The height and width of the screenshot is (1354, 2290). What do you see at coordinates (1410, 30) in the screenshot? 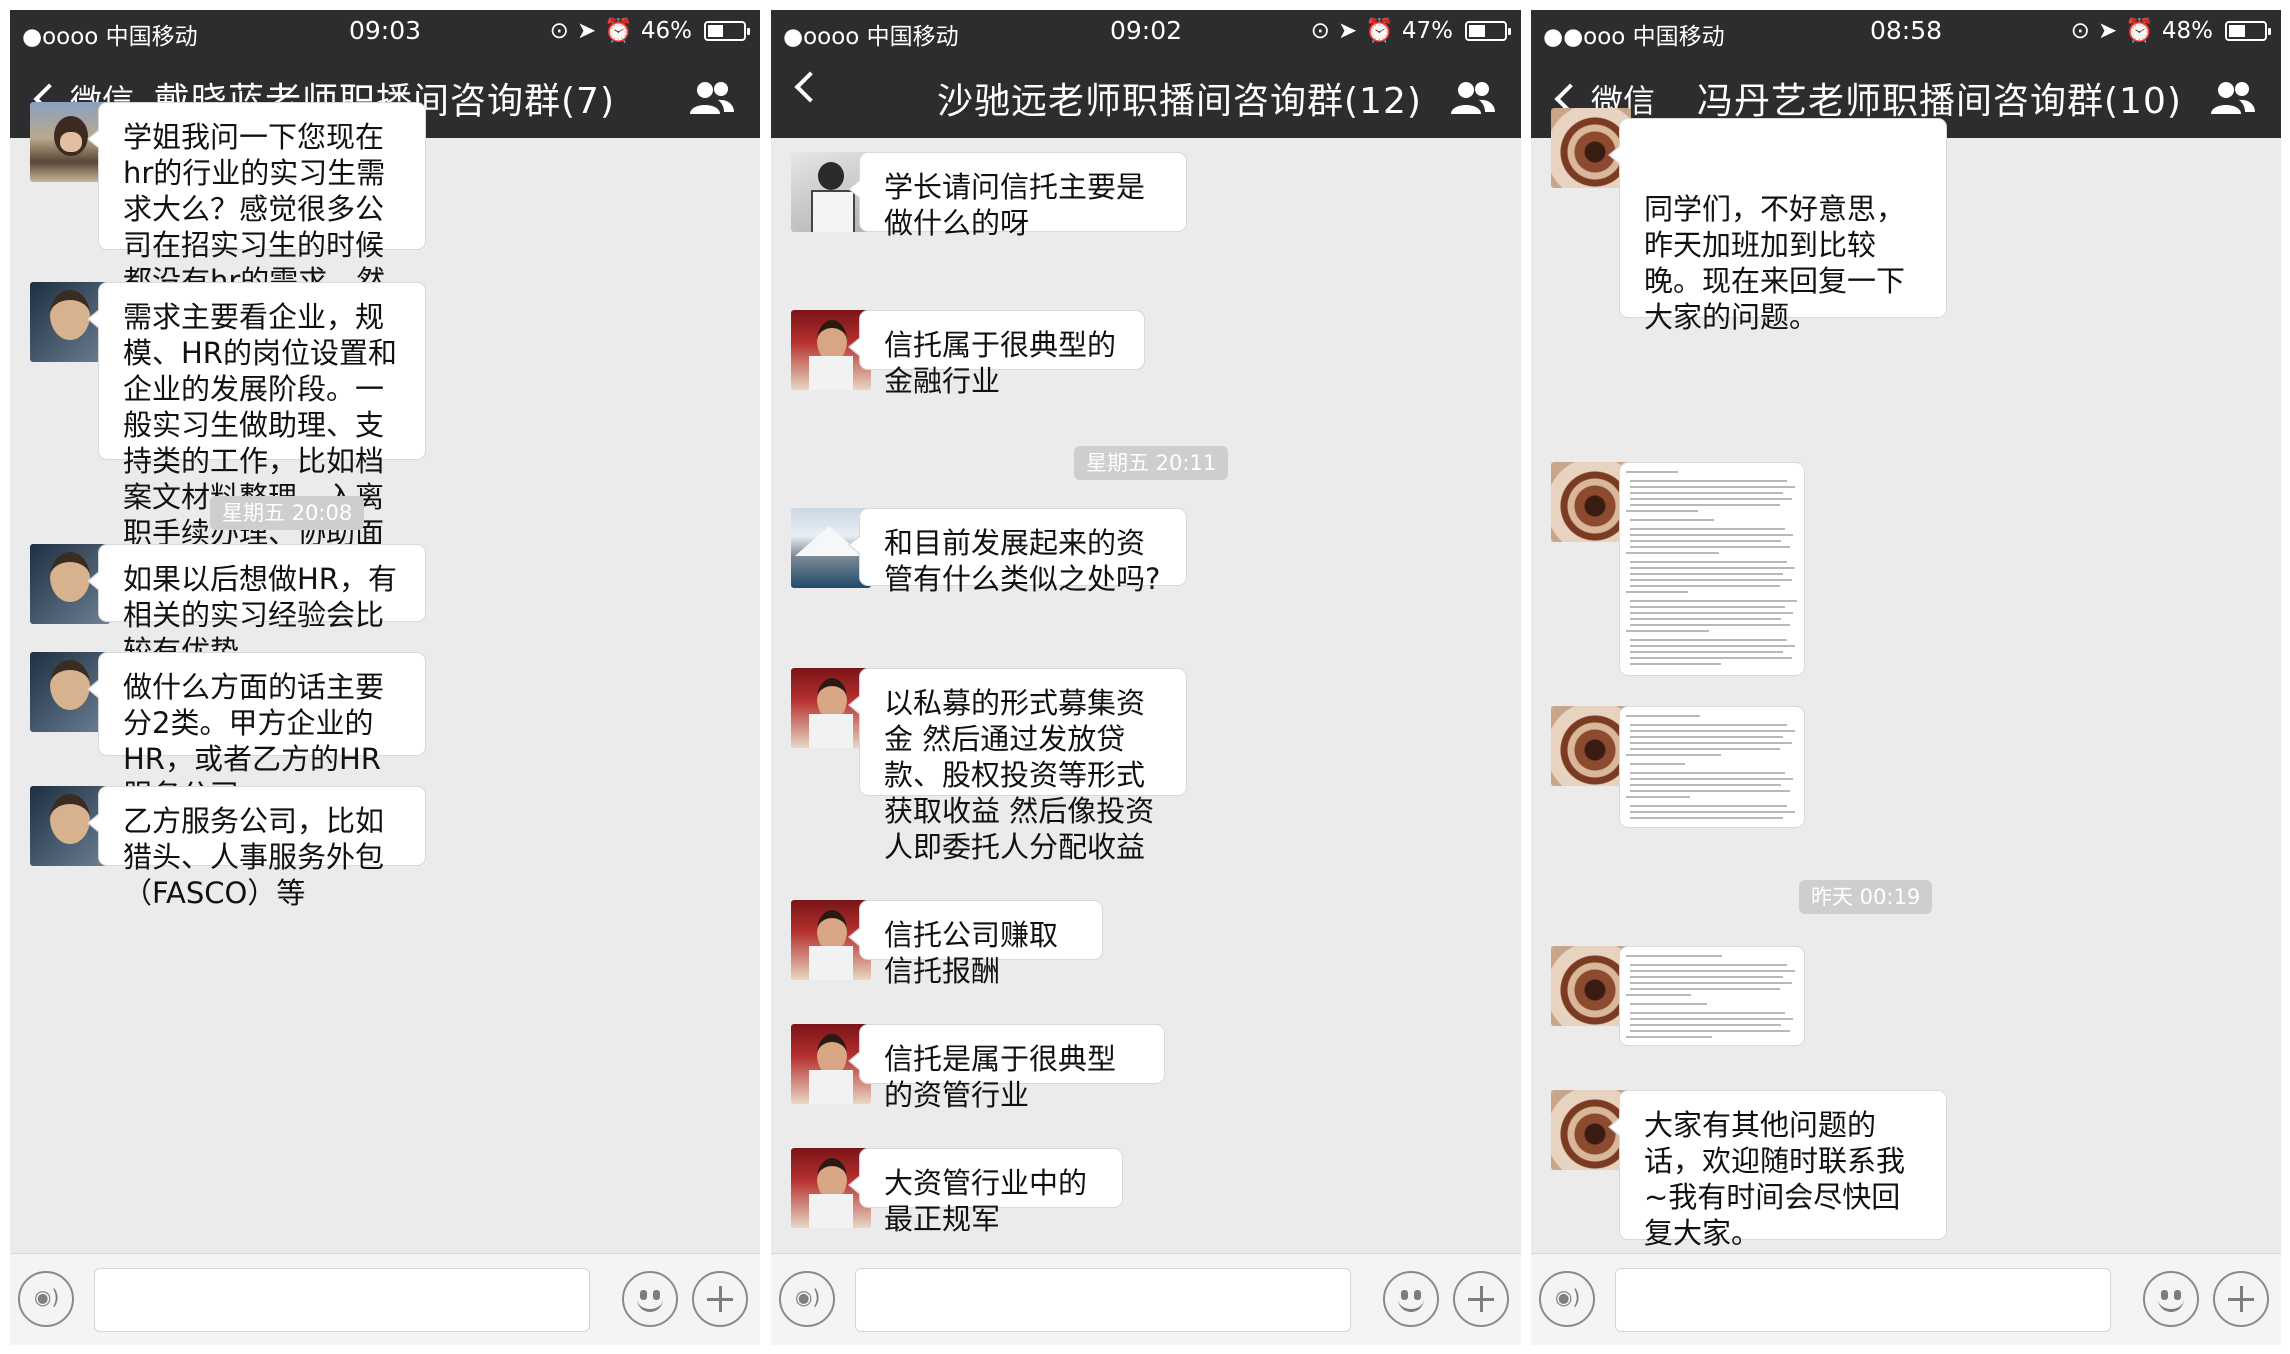
I see `status-right: ⊙ ➤ ⏰ 47%` at bounding box center [1410, 30].